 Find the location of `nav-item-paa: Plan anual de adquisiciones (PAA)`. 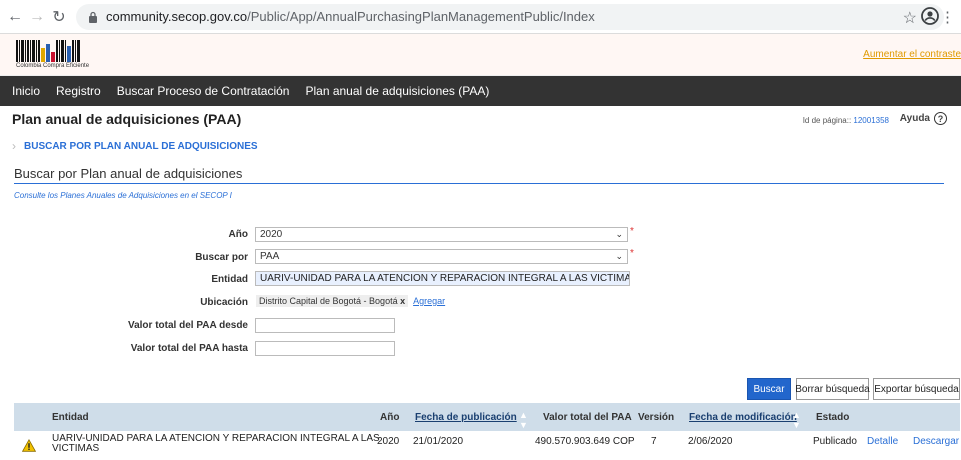

nav-item-paa: Plan anual de adquisiciones (PAA) is located at coordinates (397, 91).